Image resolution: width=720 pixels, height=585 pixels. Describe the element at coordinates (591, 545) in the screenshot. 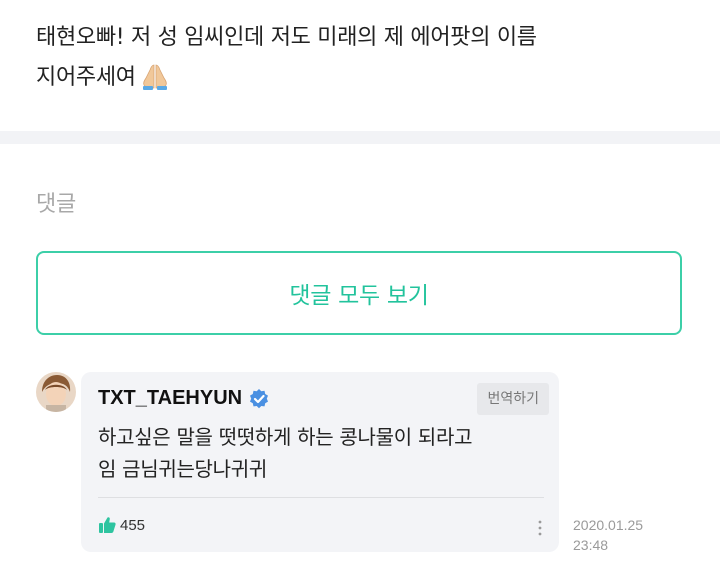

I see `comment-time: 23:48` at that location.